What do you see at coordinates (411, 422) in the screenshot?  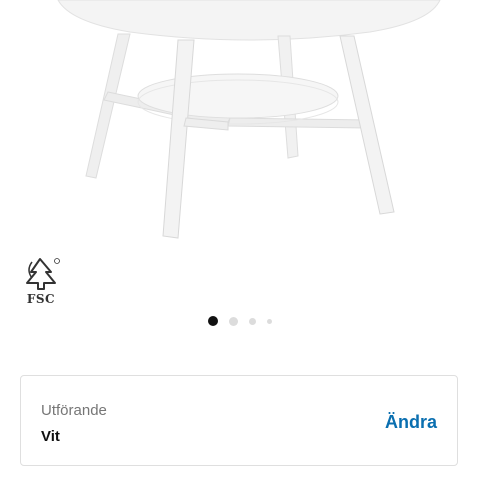 I see `change-variant-link: Ändra` at bounding box center [411, 422].